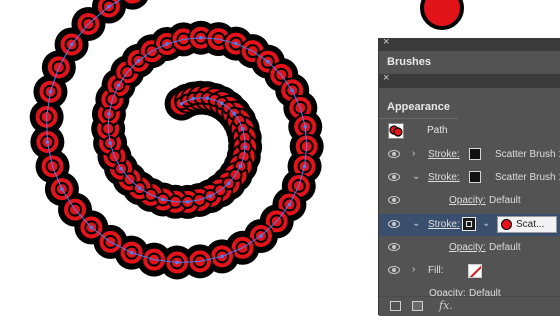  I want to click on appearance-stroke-row: ⌄ Stroke: Scatter Brush 1, so click(469, 178).